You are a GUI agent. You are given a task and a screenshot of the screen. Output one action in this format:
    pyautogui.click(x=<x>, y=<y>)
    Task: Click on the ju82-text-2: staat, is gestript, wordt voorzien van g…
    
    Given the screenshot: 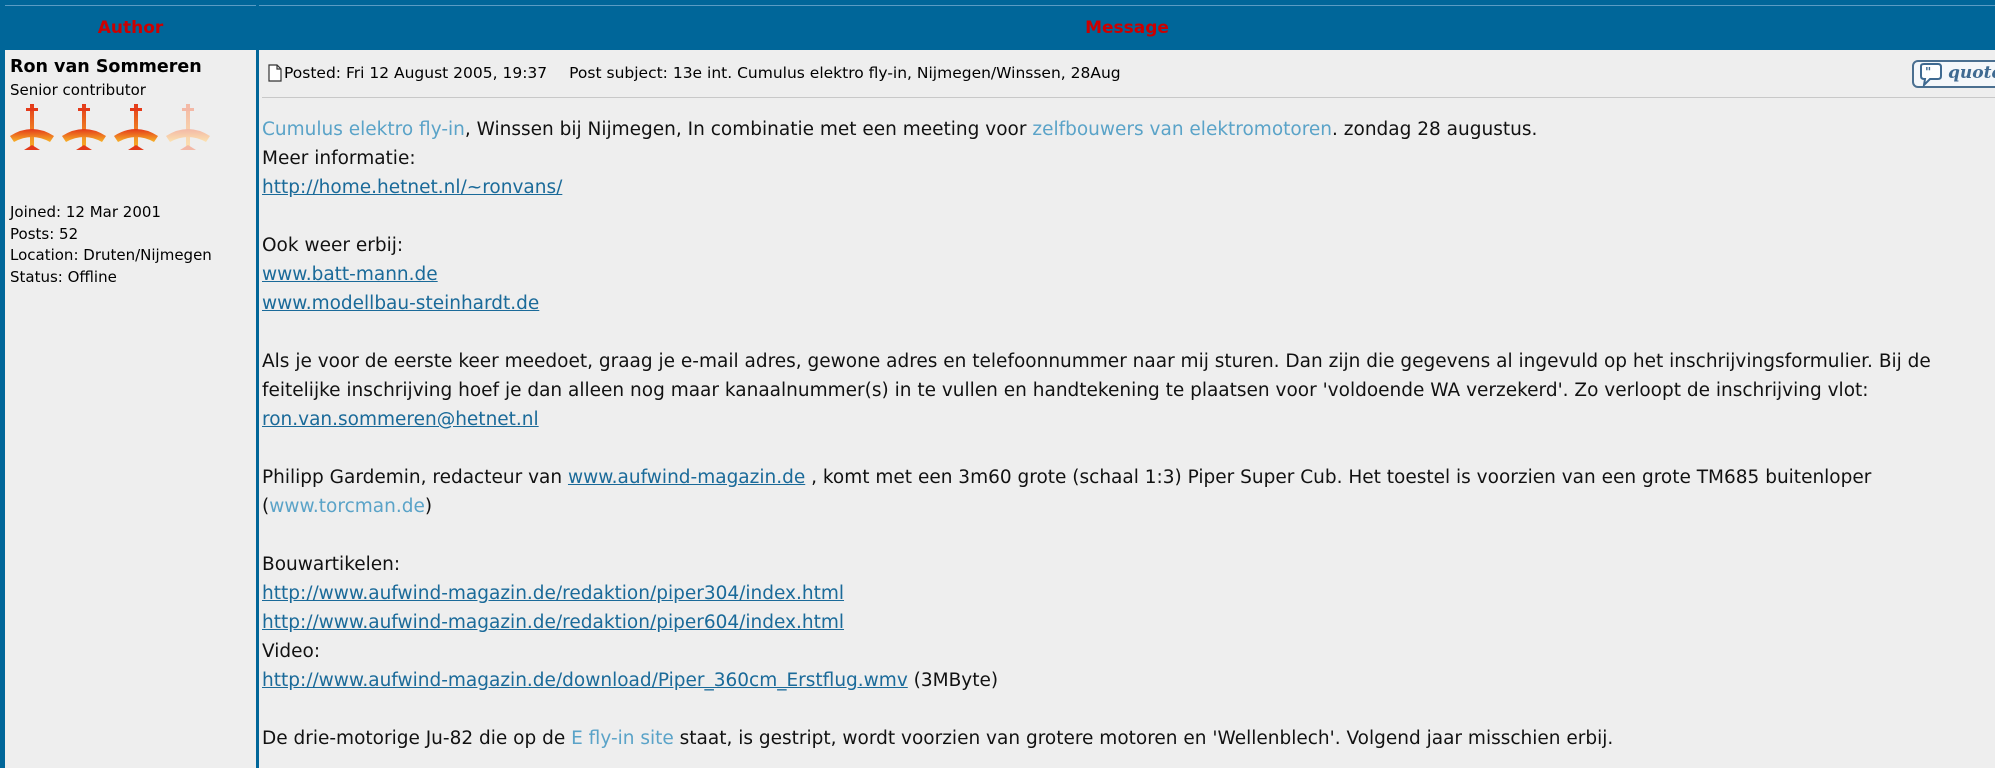 What is the action you would take?
    pyautogui.click(x=1143, y=738)
    